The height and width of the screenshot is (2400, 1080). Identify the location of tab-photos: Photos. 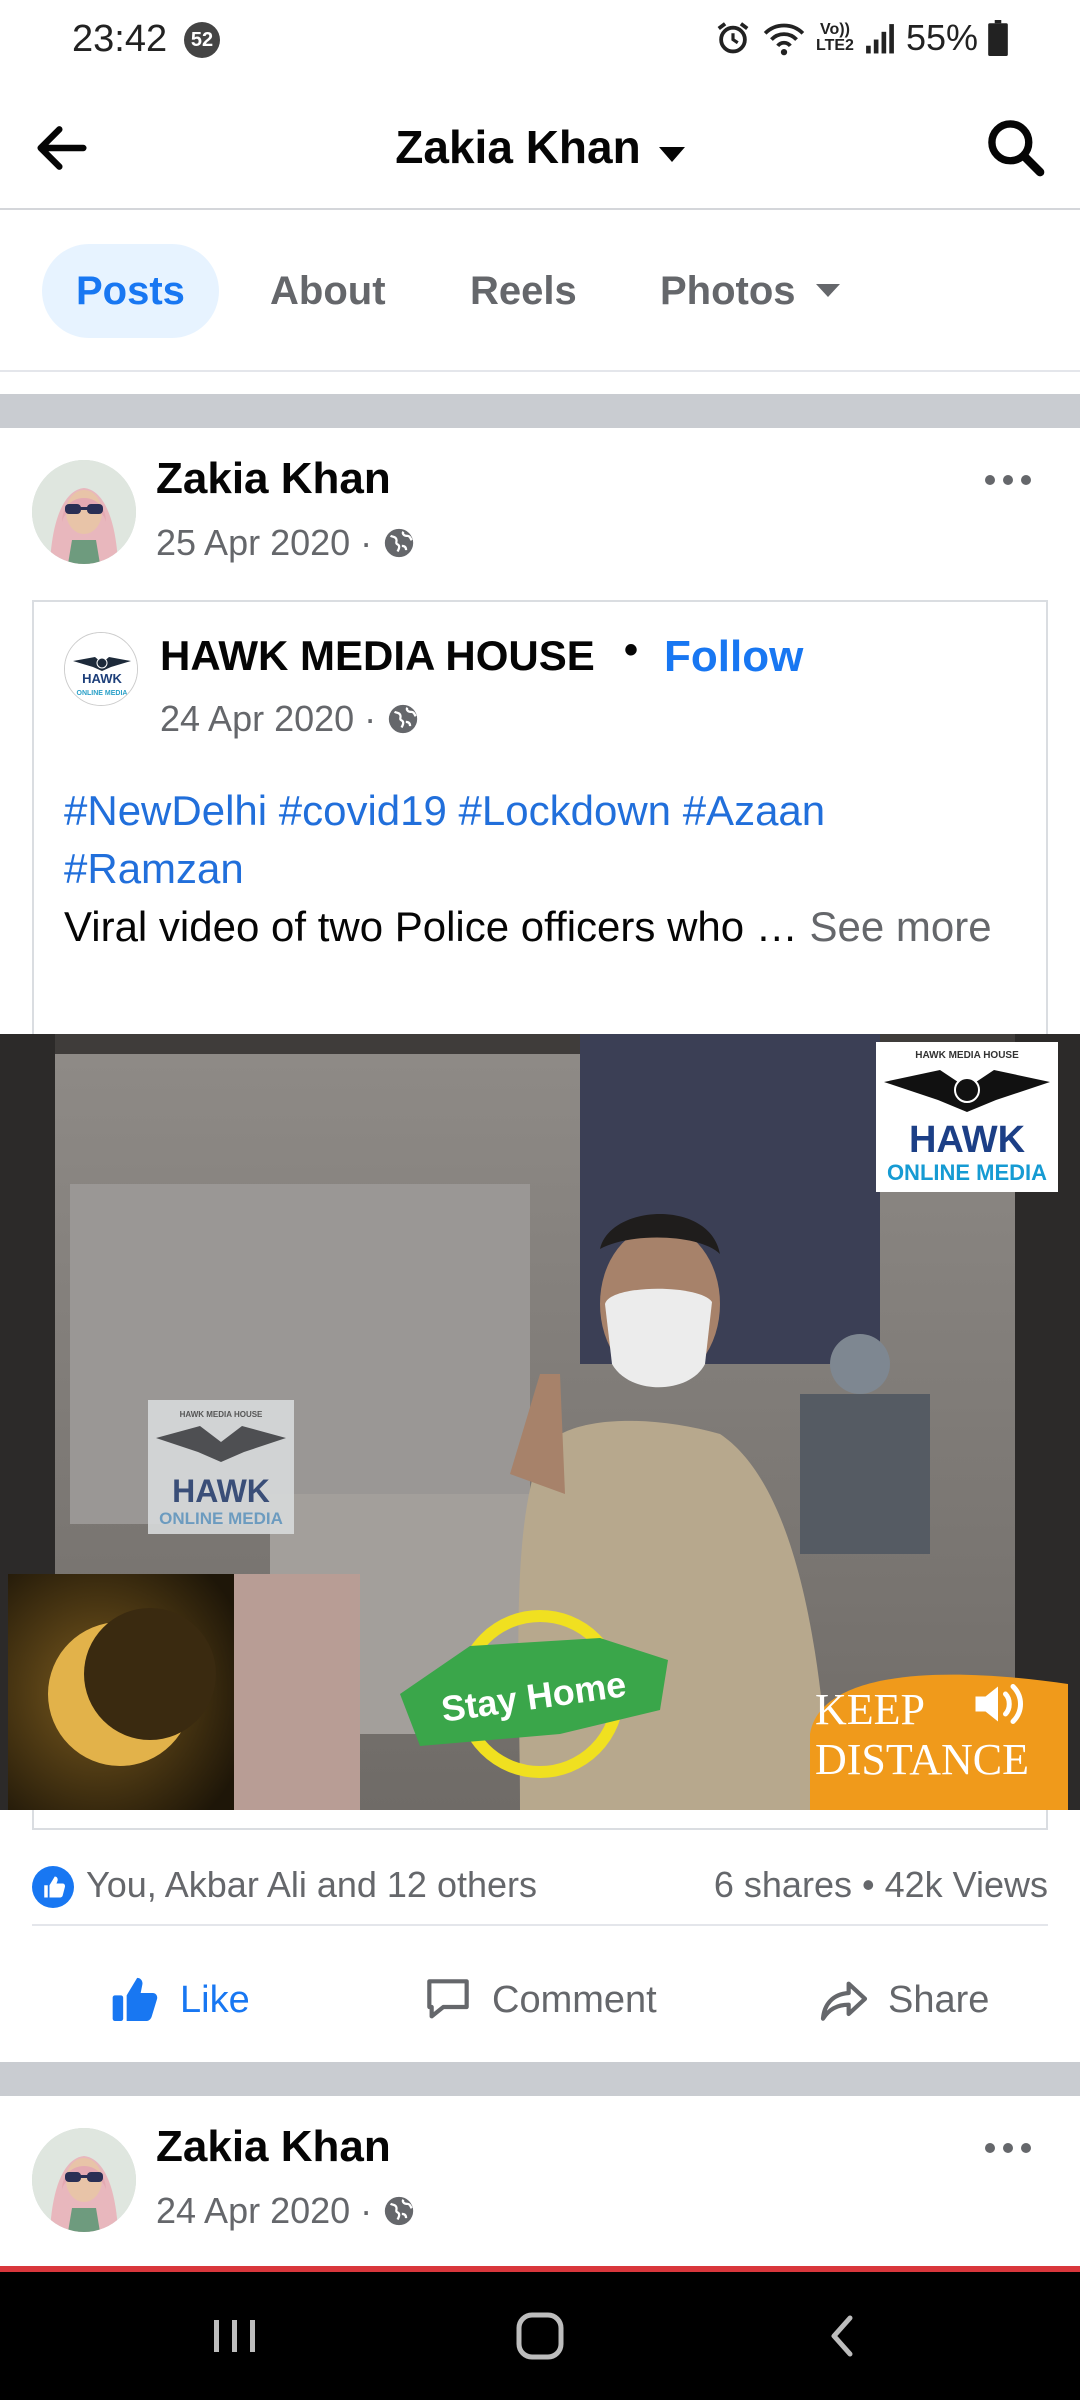
(750, 291).